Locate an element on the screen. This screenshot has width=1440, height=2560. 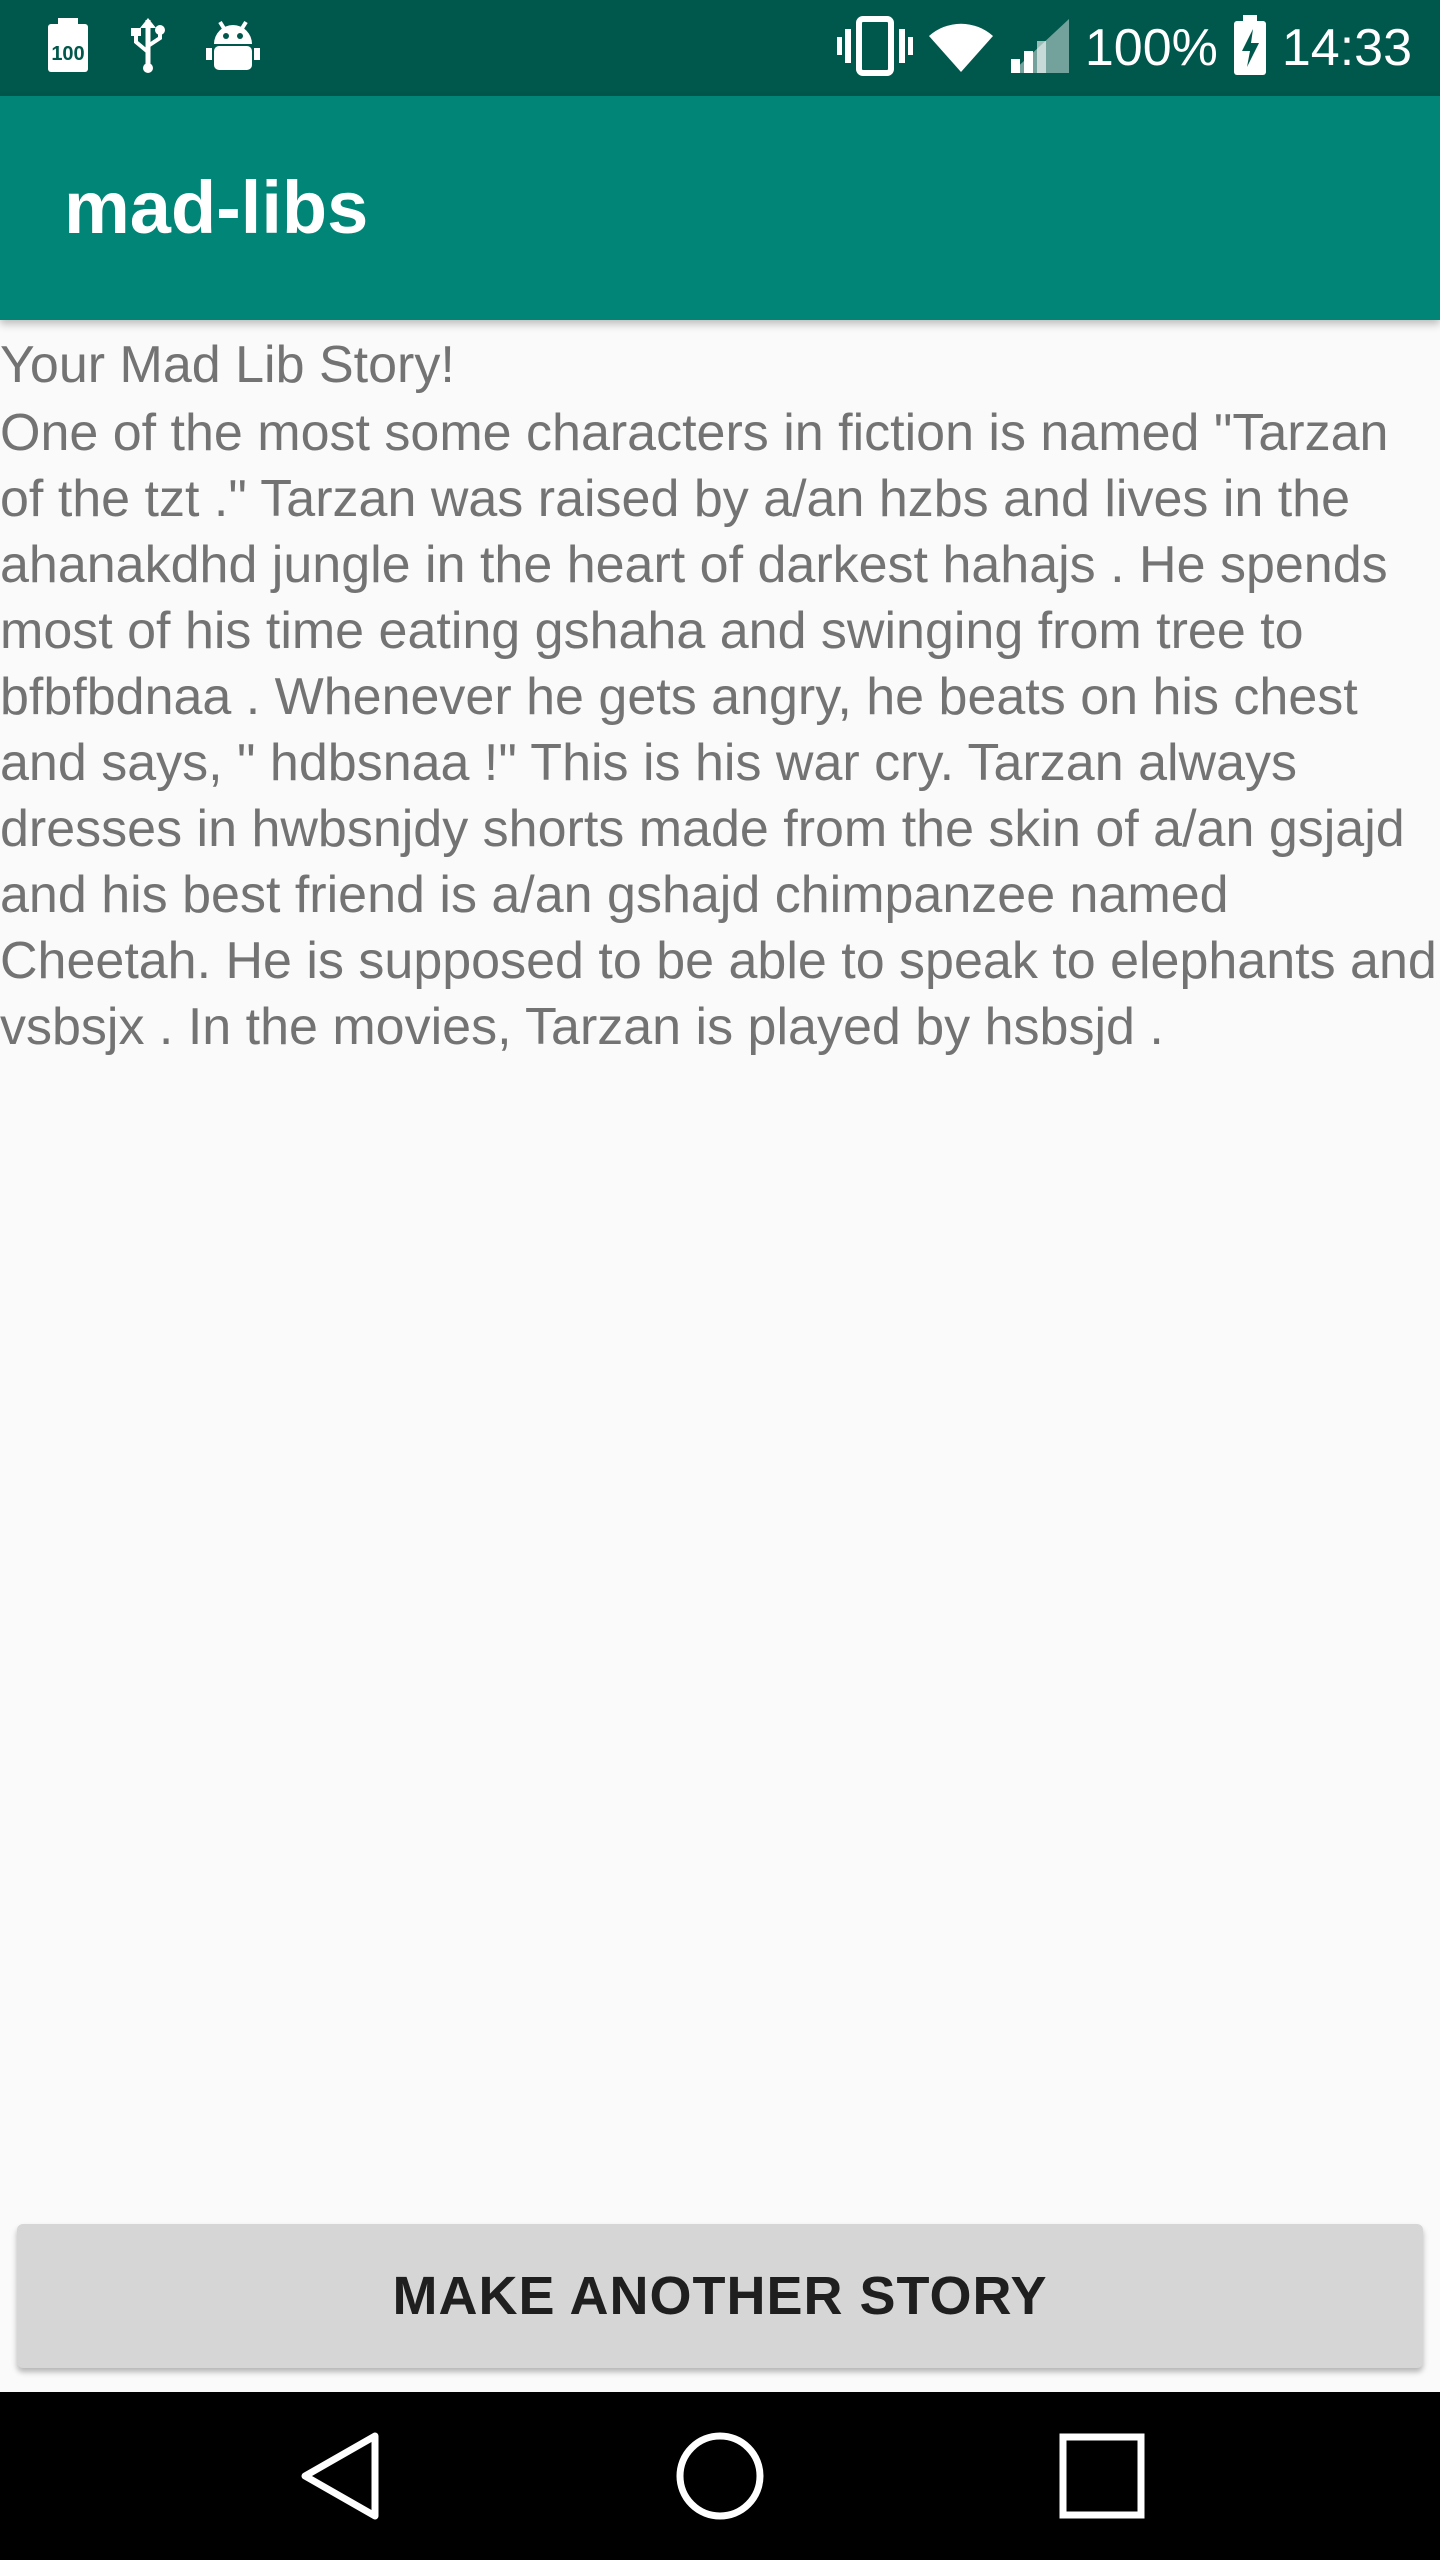
battery-percent: 100% is located at coordinates (1151, 48).